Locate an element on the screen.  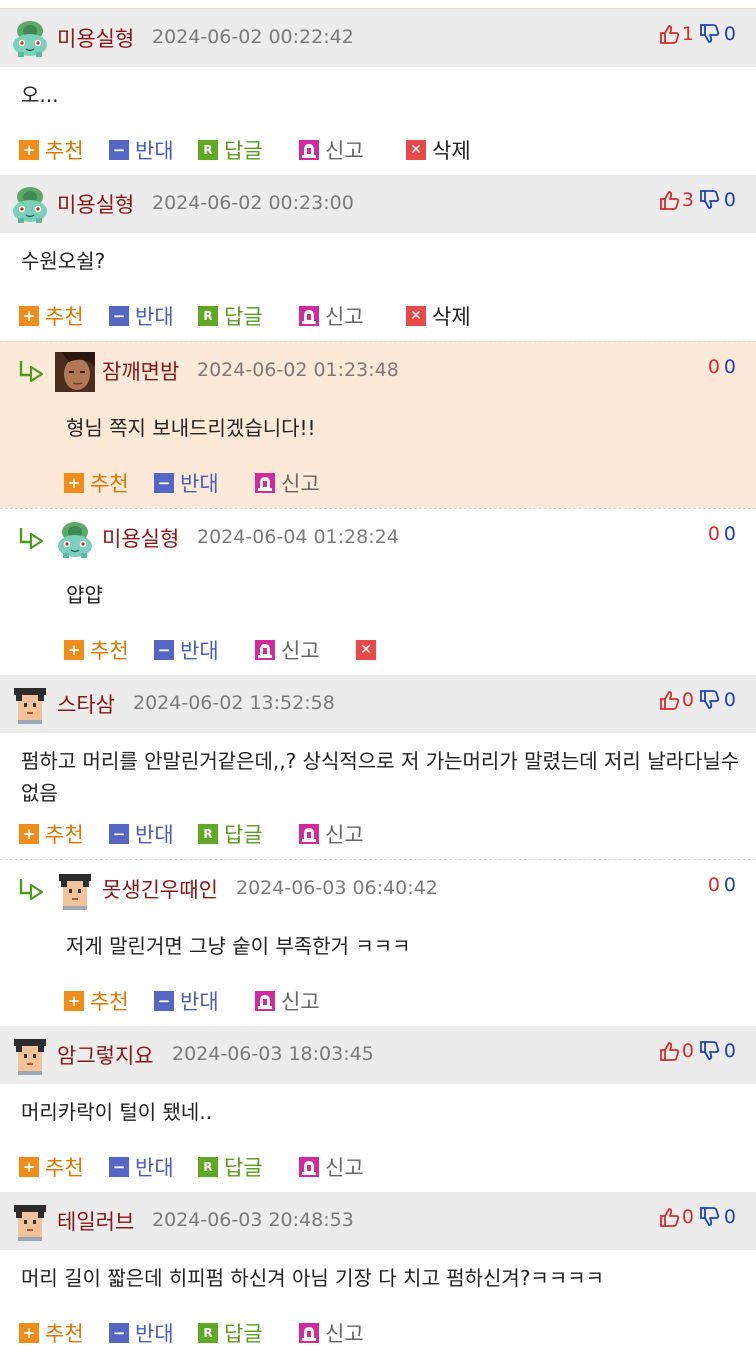
nickname: 못생긴우때인 is located at coordinates (160, 889).